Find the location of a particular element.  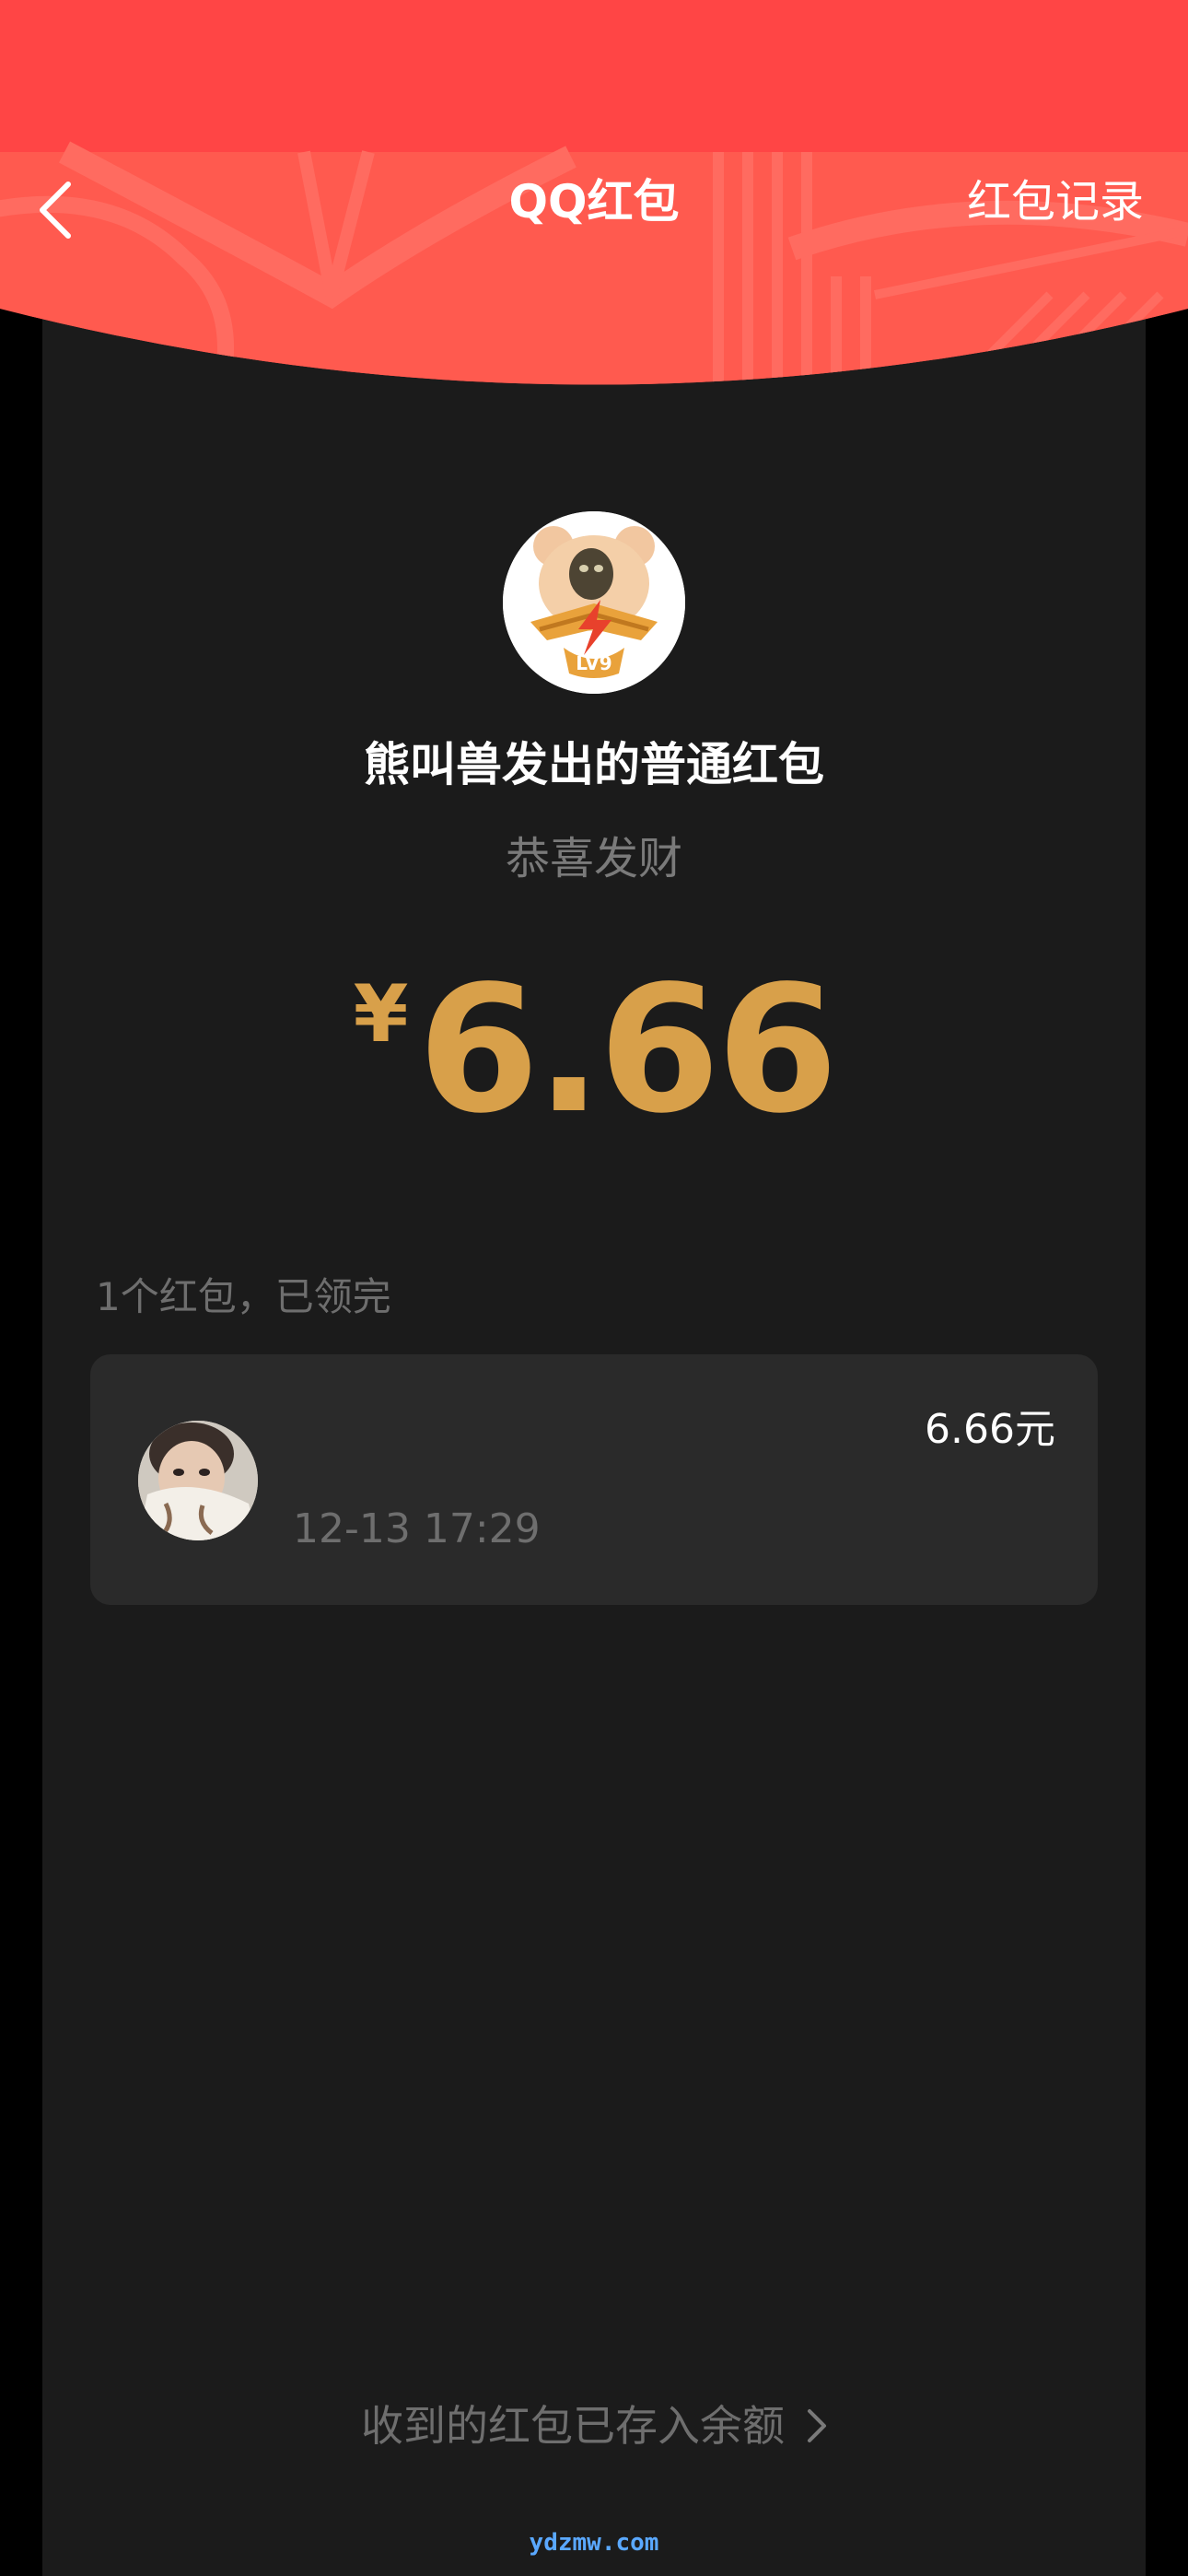

watermark: ydzmw.com is located at coordinates (594, 2543).